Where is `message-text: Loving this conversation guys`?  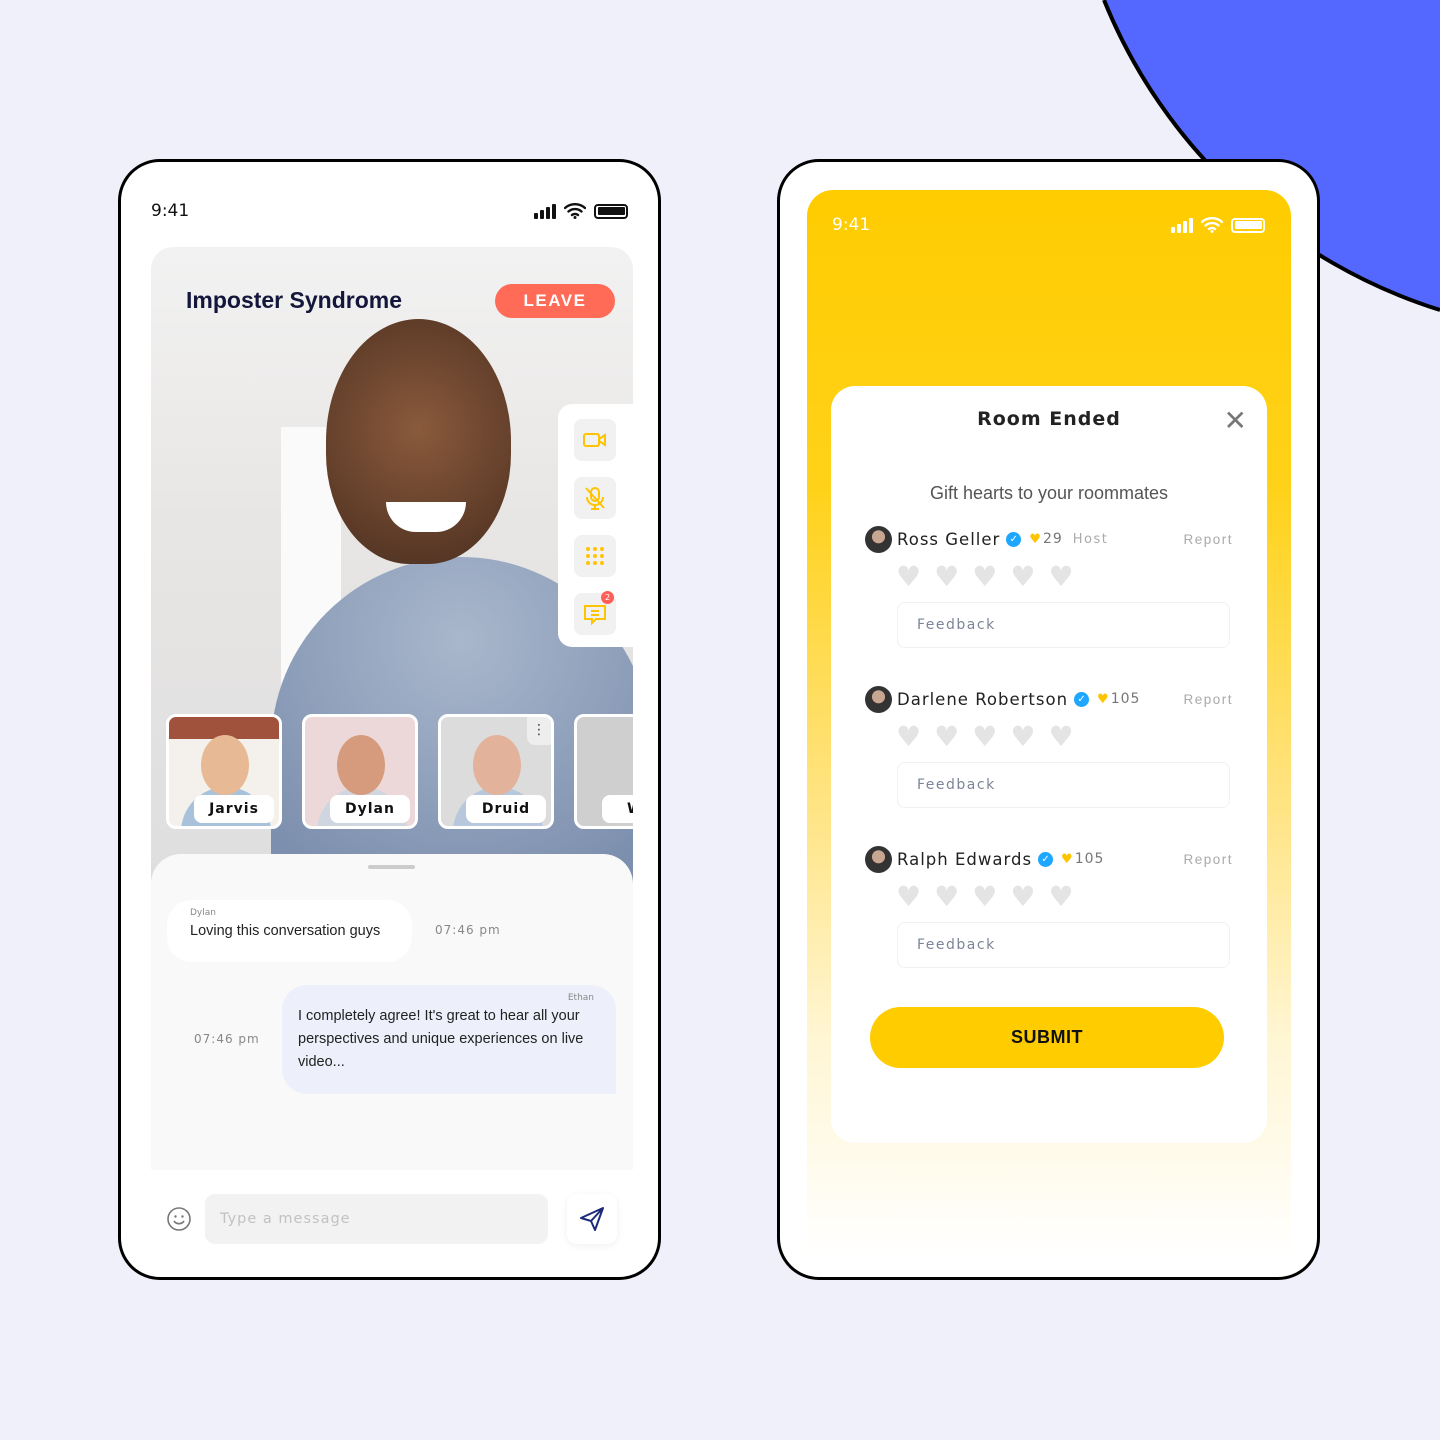 message-text: Loving this conversation guys is located at coordinates (285, 931).